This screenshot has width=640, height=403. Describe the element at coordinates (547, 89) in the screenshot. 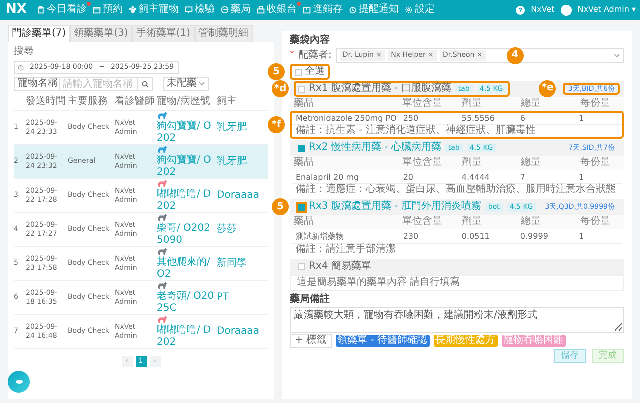

I see `callout-badge: *e` at that location.